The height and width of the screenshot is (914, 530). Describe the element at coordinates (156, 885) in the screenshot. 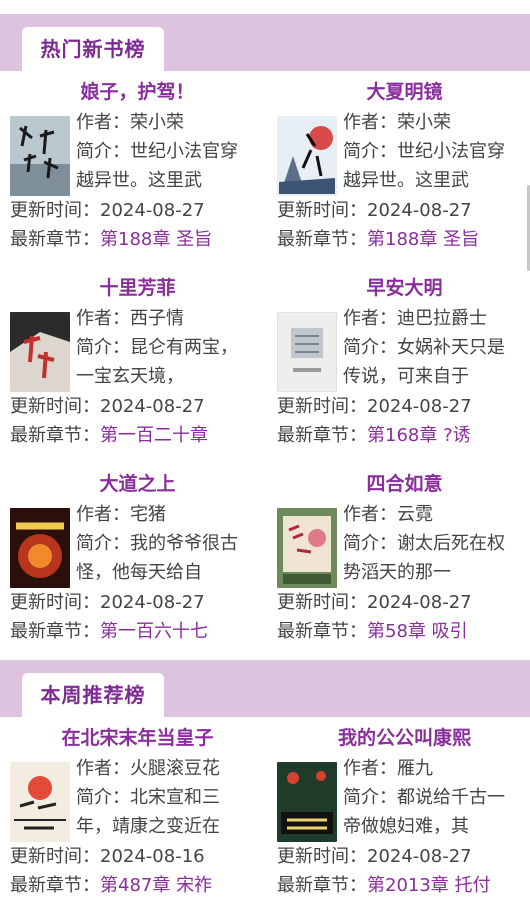

I see `latest-chapter-link: 第487章 宋祚` at that location.